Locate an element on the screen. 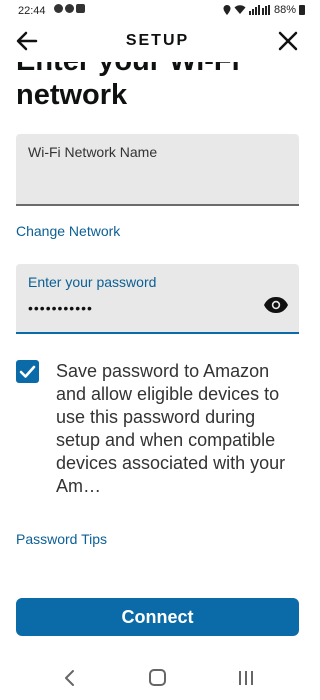 The height and width of the screenshot is (700, 320). heading-container: Enter your Wi-Fi network is located at coordinates (157, 88).